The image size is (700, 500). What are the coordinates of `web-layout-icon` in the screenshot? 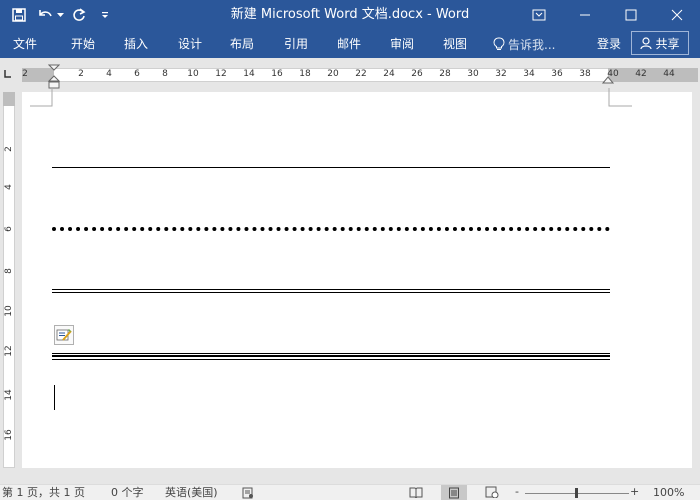 It's located at (492, 492).